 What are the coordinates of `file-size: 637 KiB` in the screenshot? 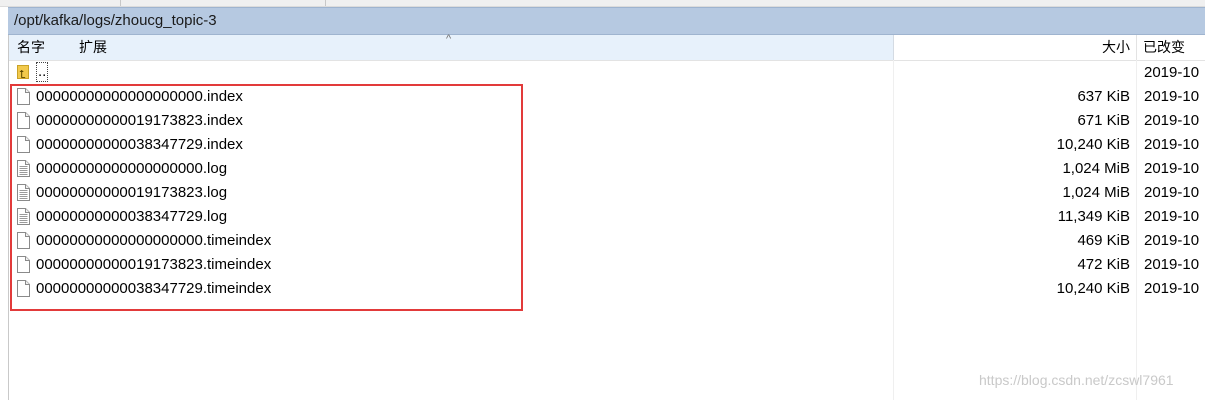 It's located at (1103, 96).